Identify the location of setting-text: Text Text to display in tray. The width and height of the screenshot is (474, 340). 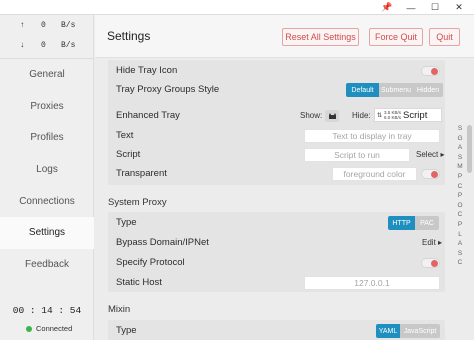
(276, 135).